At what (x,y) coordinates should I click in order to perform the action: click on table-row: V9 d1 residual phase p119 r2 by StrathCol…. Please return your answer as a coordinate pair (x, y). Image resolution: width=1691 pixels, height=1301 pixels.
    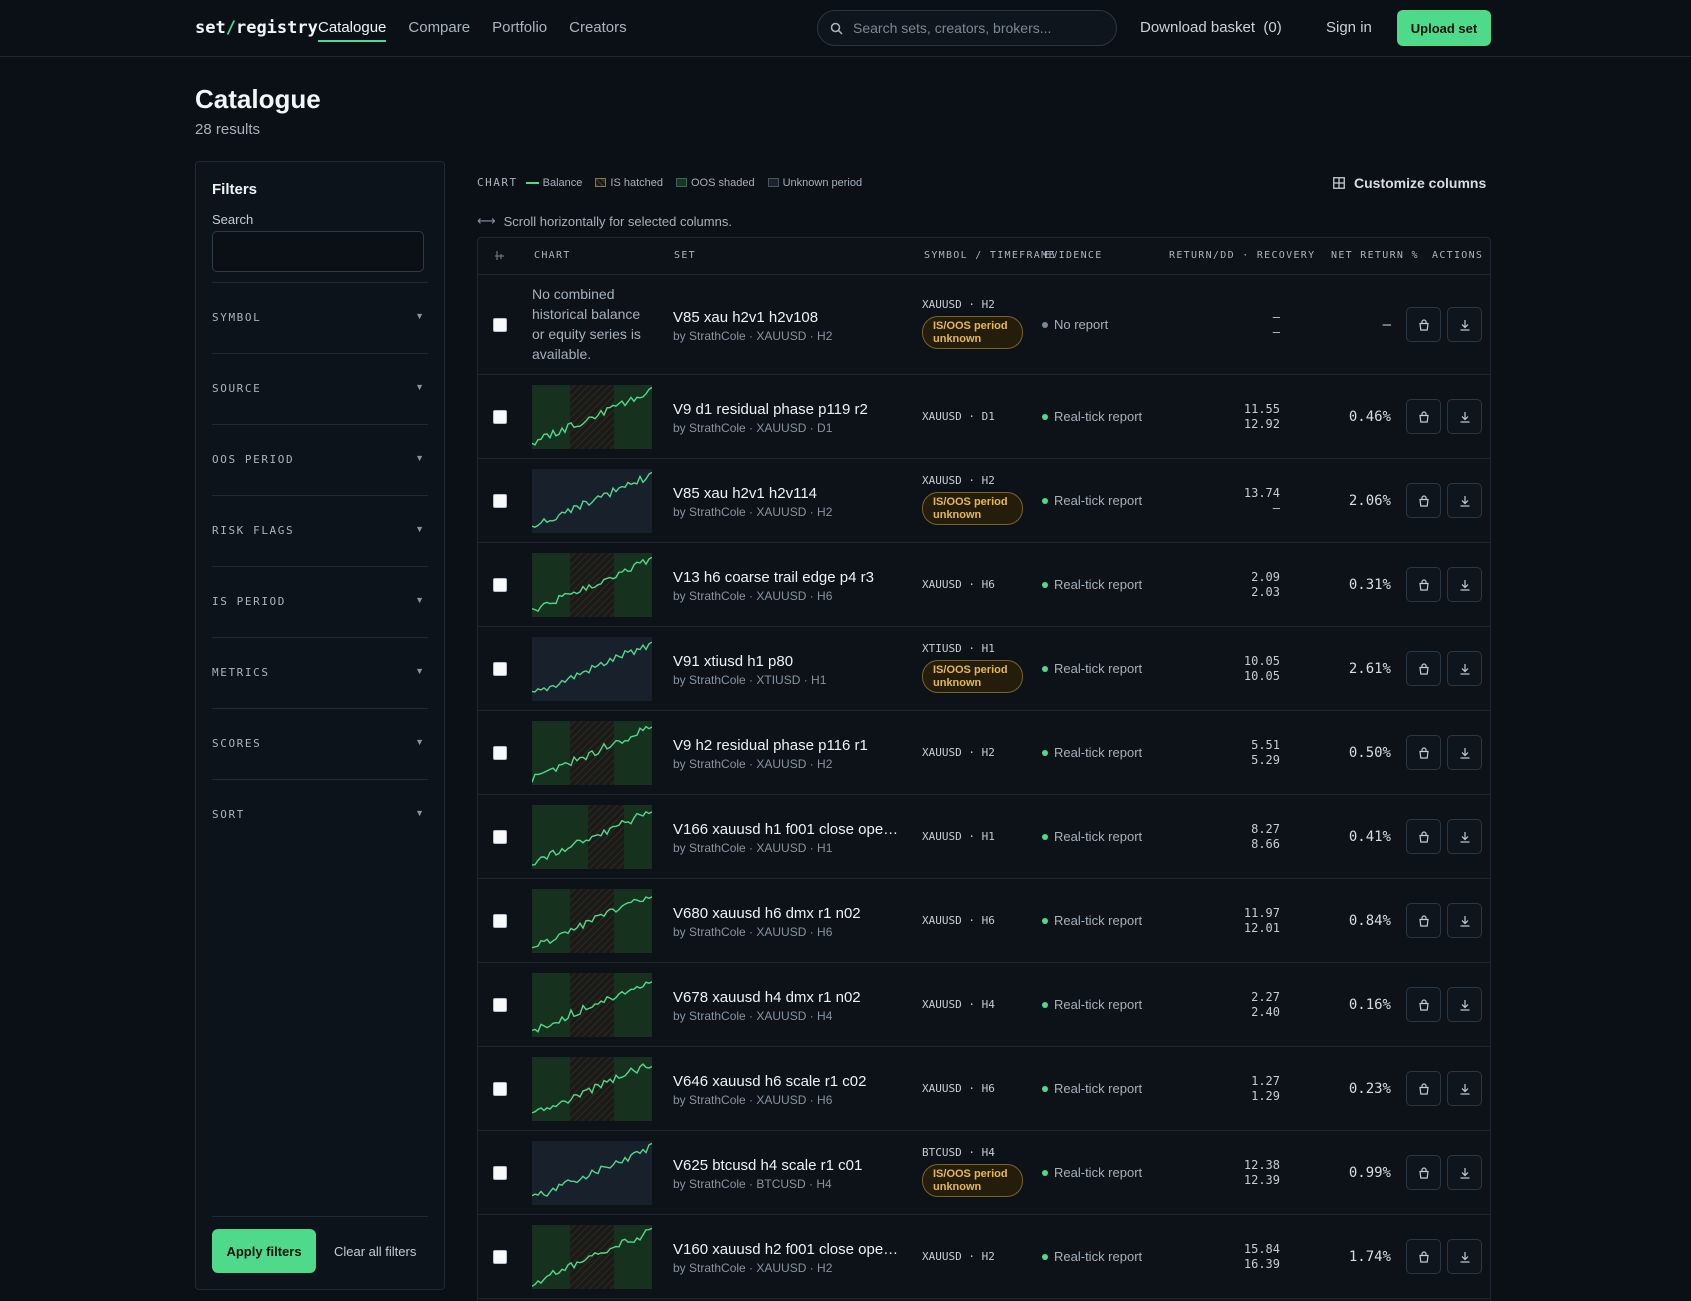
    Looking at the image, I should click on (984, 417).